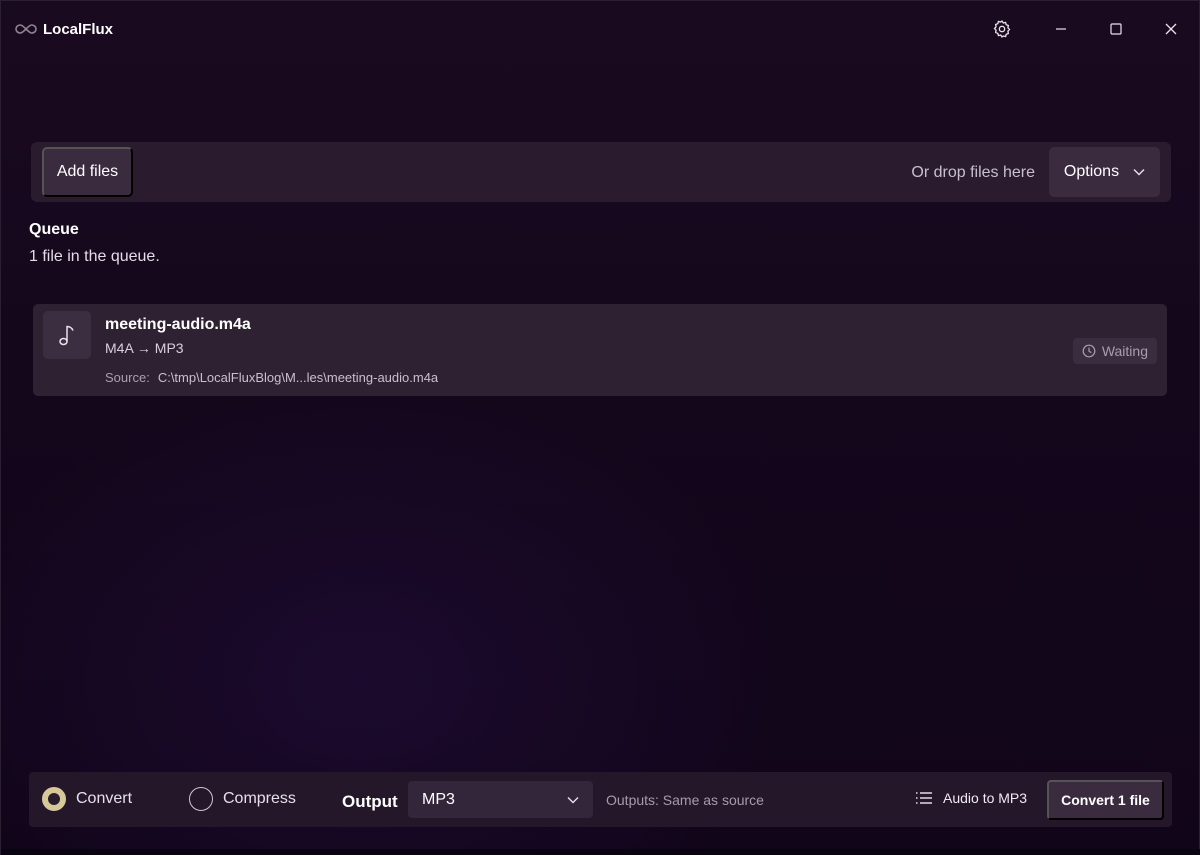 The image size is (1200, 855). I want to click on options-button: Options, so click(1104, 172).